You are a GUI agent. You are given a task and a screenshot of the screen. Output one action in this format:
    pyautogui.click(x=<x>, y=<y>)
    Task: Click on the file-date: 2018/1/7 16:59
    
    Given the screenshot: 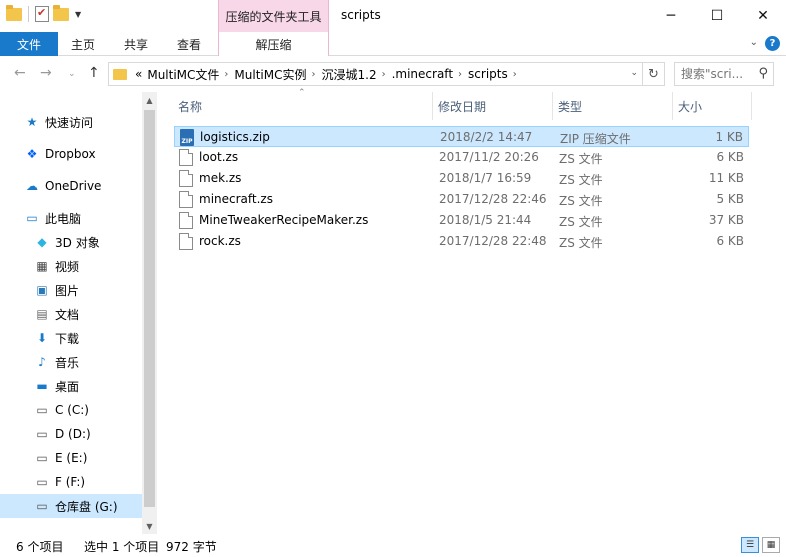 What is the action you would take?
    pyautogui.click(x=485, y=178)
    